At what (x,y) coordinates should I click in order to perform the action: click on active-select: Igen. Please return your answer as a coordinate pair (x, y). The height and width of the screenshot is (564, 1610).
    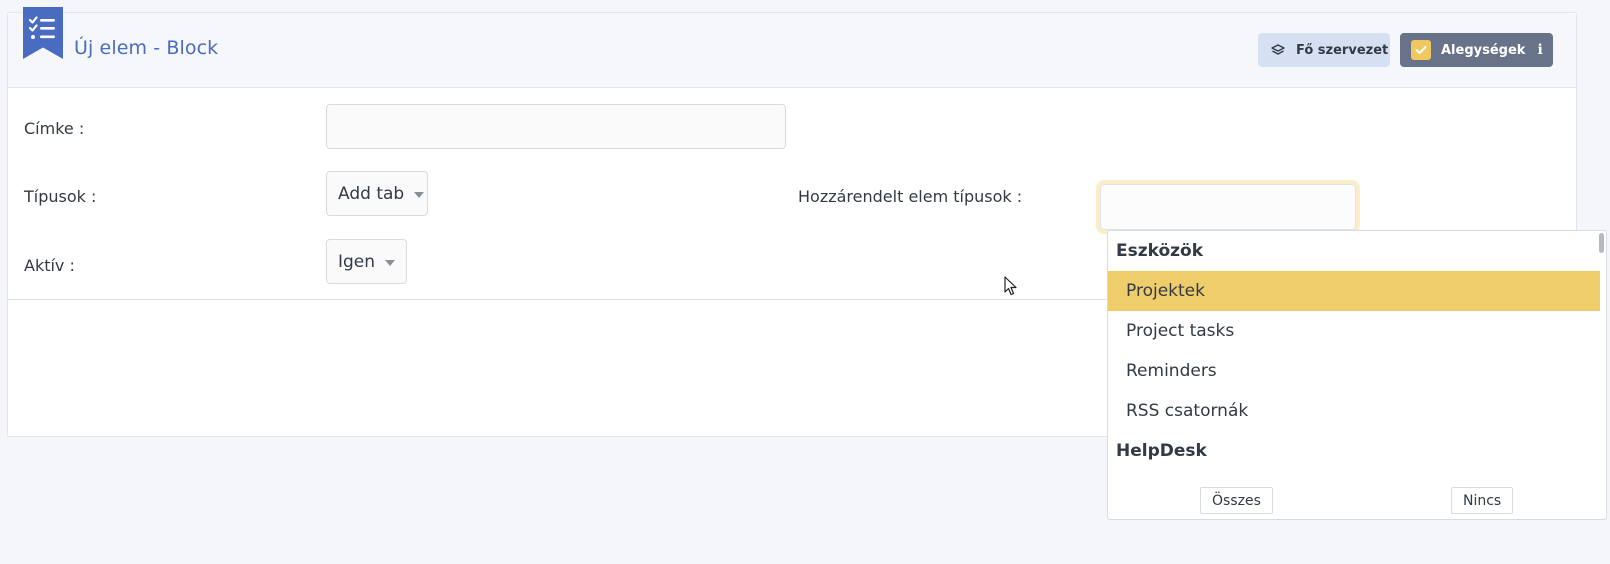
    Looking at the image, I should click on (366, 261).